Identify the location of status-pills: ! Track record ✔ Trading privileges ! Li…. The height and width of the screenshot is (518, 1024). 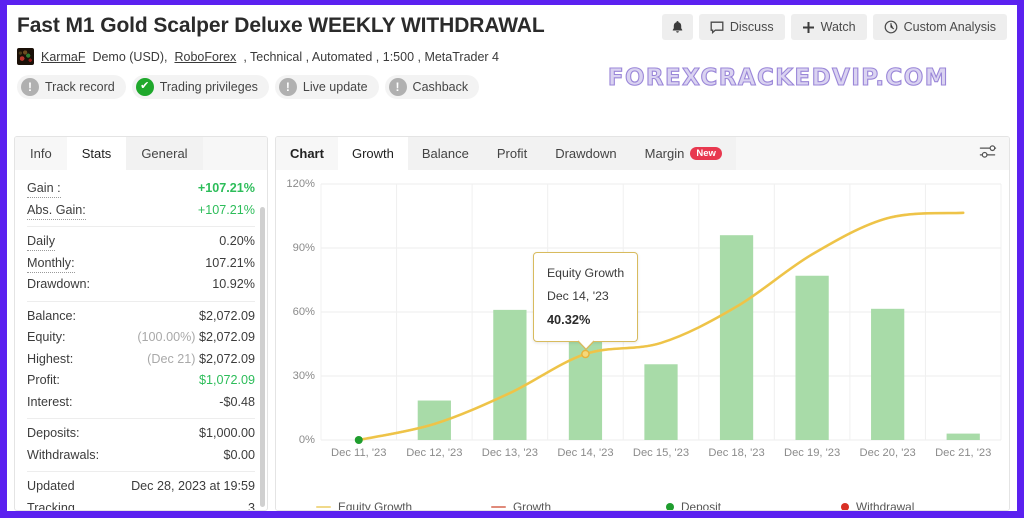
(512, 87).